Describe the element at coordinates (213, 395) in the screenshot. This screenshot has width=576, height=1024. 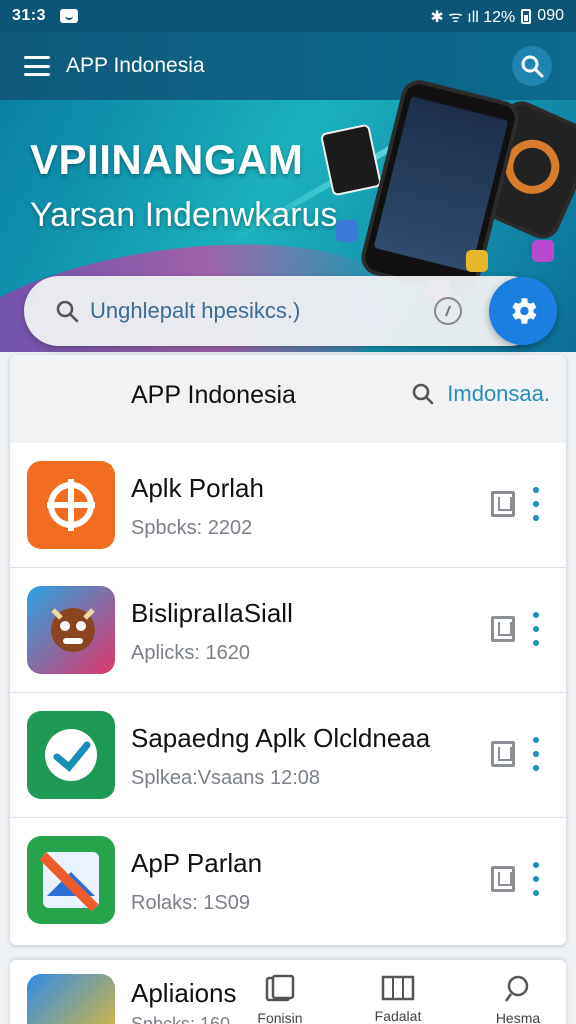
I see `list-header-title: APP Indonesia` at that location.